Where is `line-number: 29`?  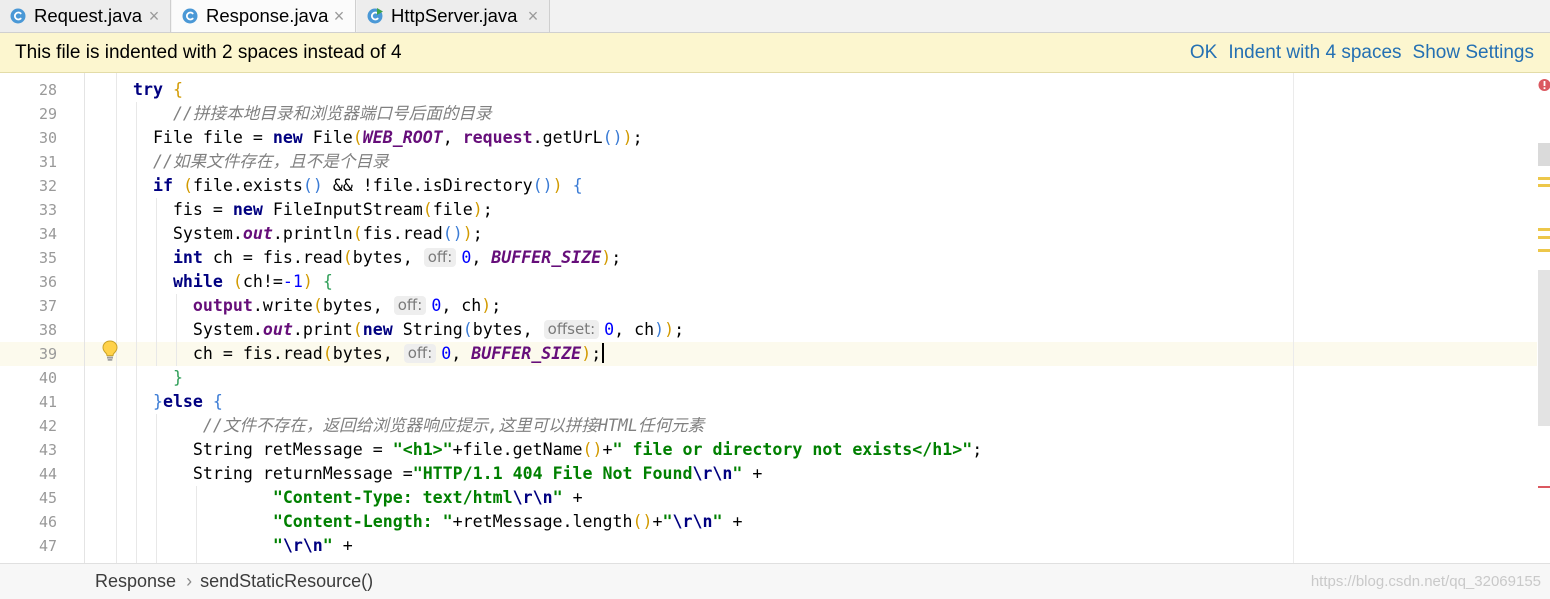
line-number: 29 is located at coordinates (28, 114).